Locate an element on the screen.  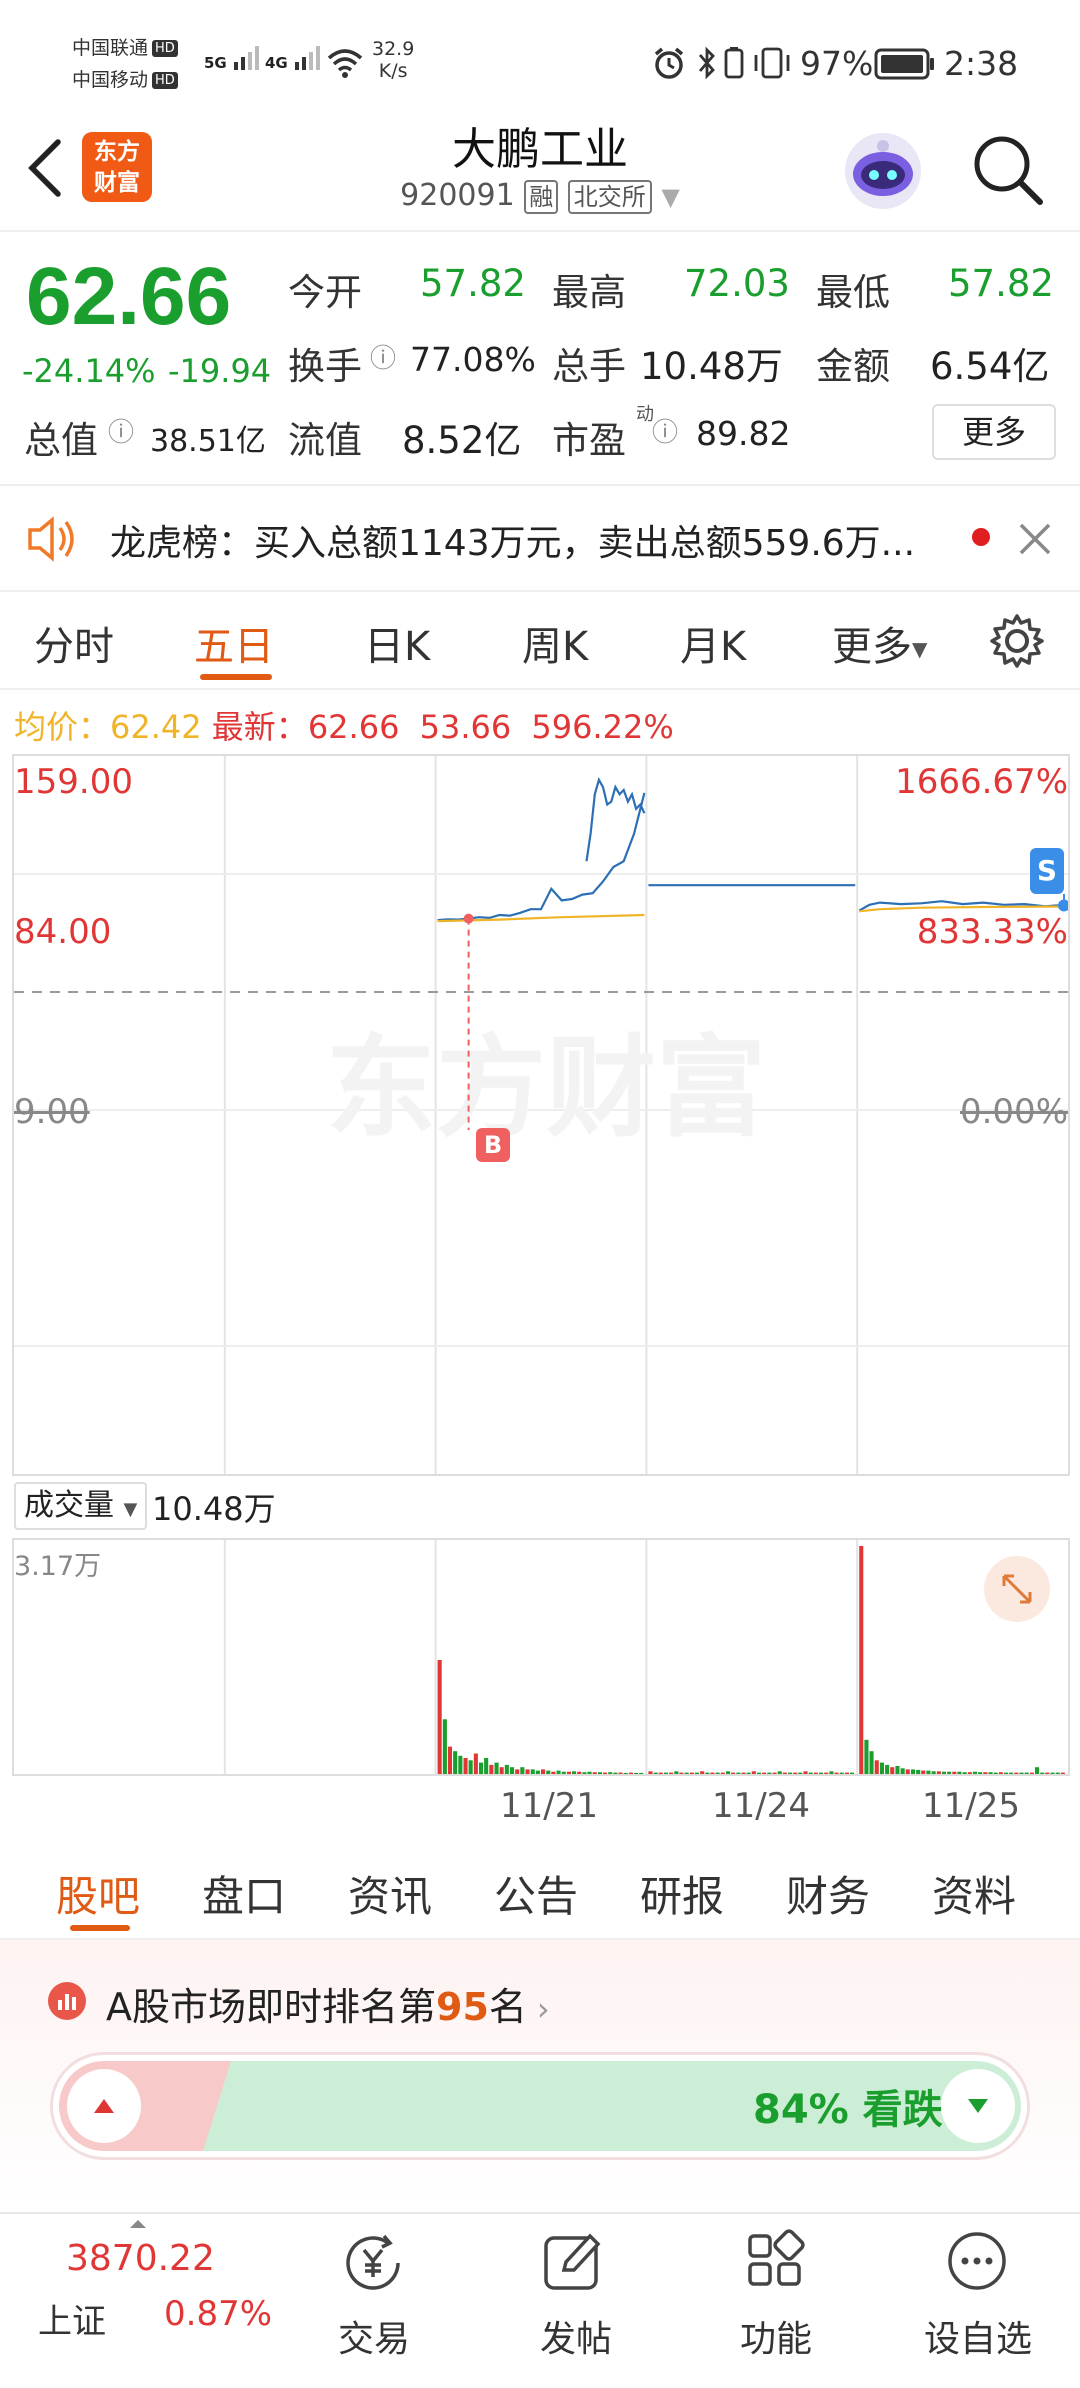
nav-trade-label: 交易 is located at coordinates (374, 2336).